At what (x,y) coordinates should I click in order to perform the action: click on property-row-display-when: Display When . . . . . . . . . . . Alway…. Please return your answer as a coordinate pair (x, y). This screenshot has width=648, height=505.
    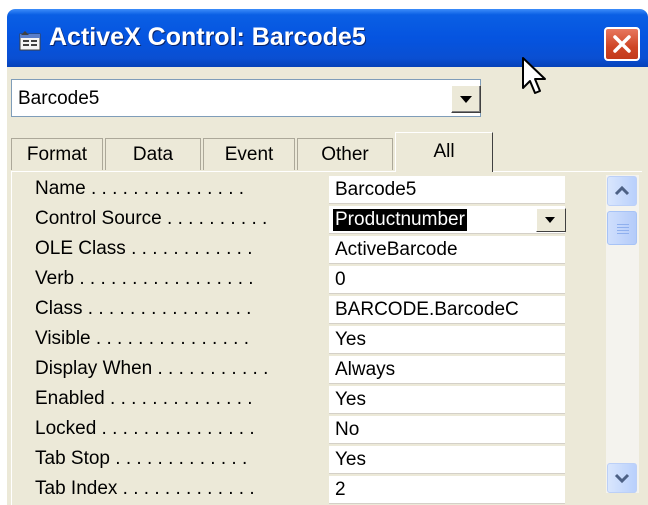
    Looking at the image, I should click on (311, 370).